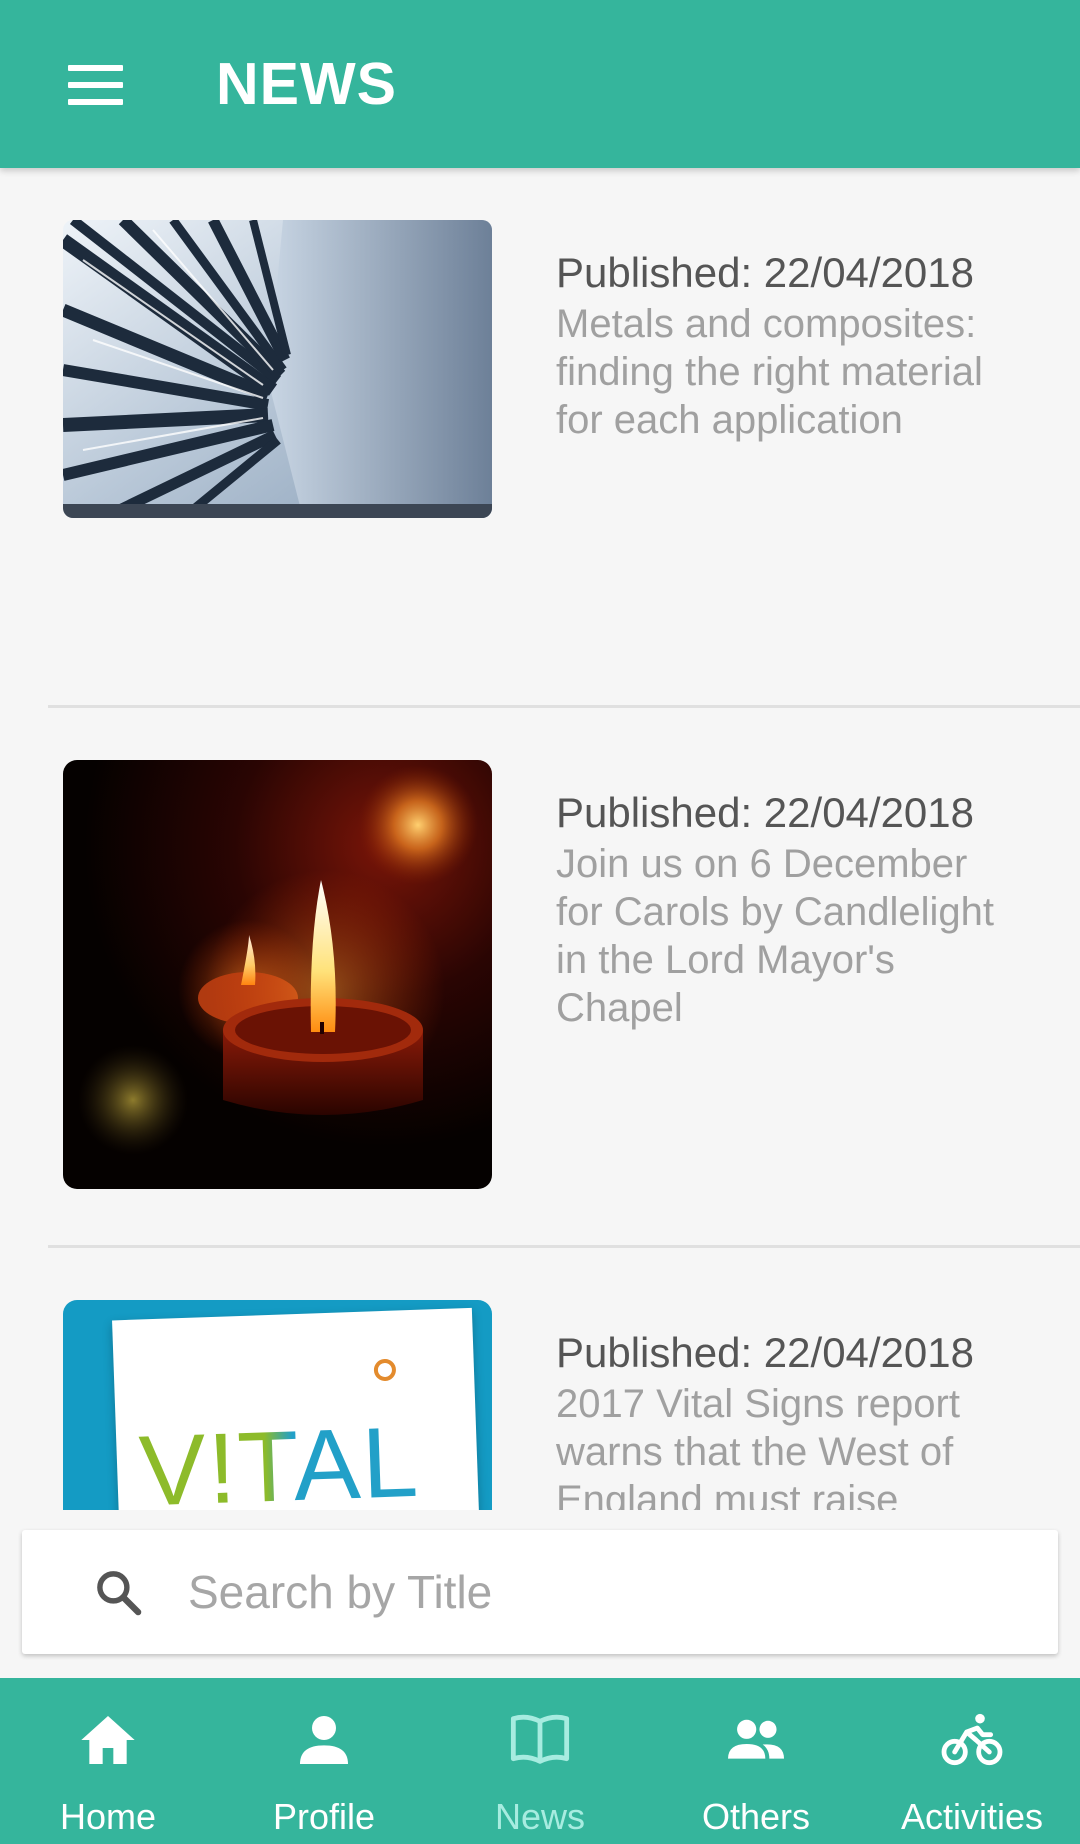 This screenshot has height=1844, width=1080. I want to click on nav-label: Profile, so click(324, 1816).